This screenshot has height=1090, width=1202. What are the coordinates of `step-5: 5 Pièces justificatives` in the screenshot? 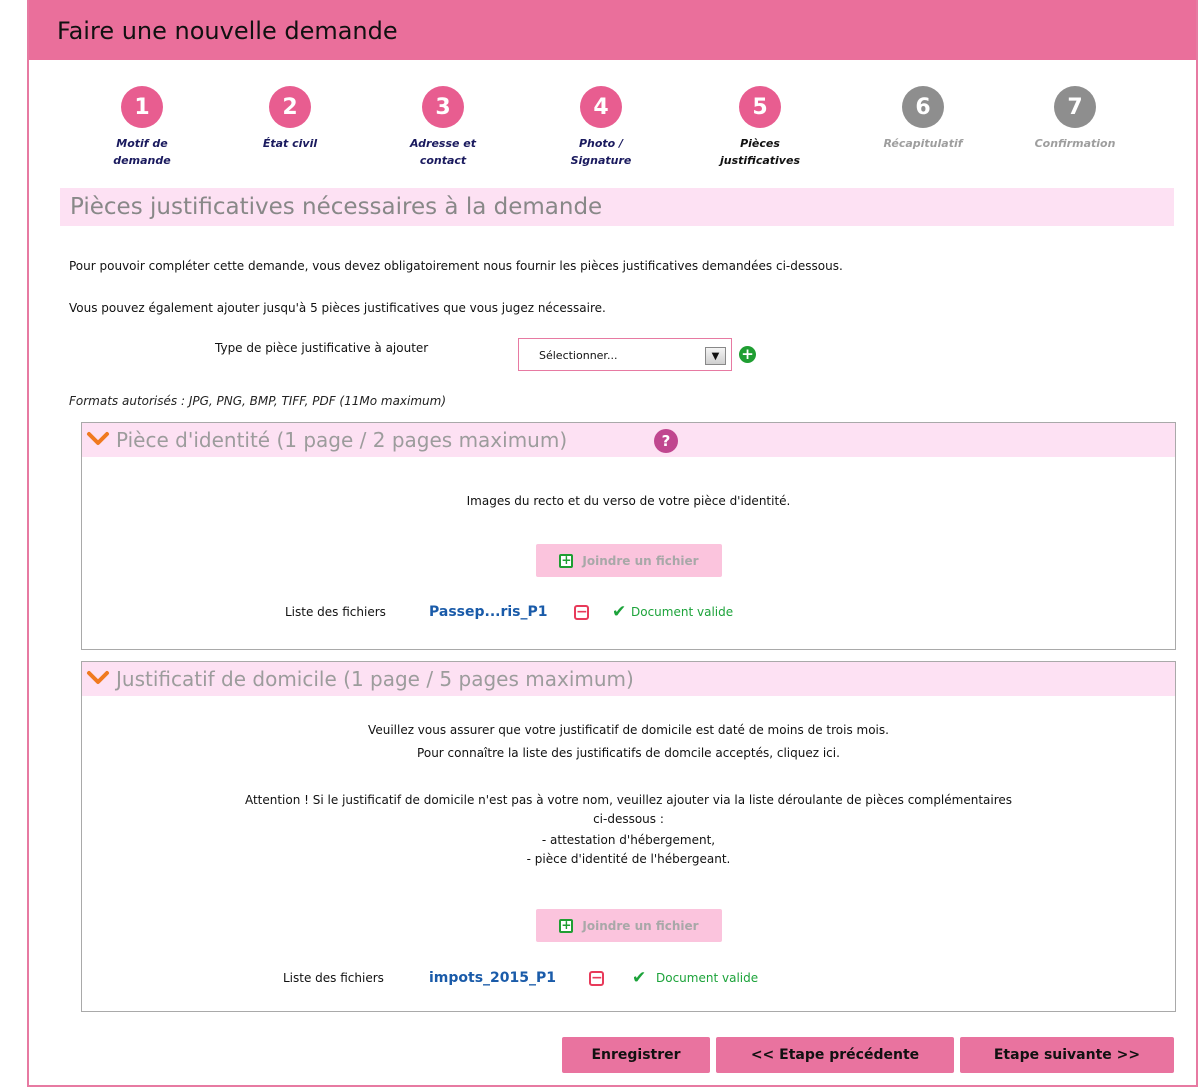 It's located at (760, 127).